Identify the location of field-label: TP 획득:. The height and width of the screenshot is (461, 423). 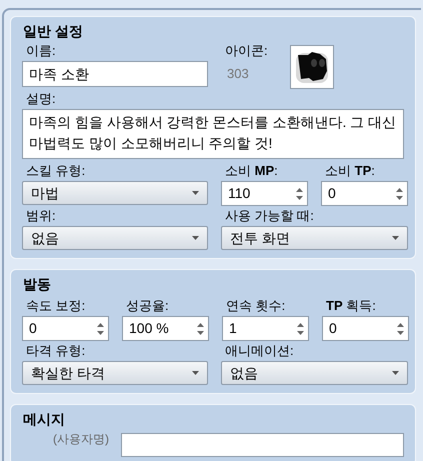
(351, 306).